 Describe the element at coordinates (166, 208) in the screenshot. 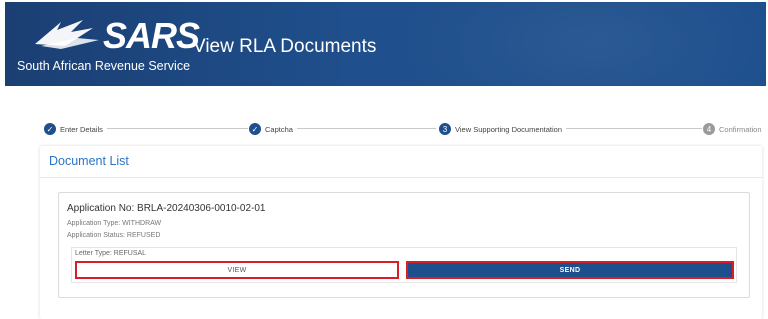

I see `application-number: Application No: BRLA-20240306-0010-02-01` at that location.